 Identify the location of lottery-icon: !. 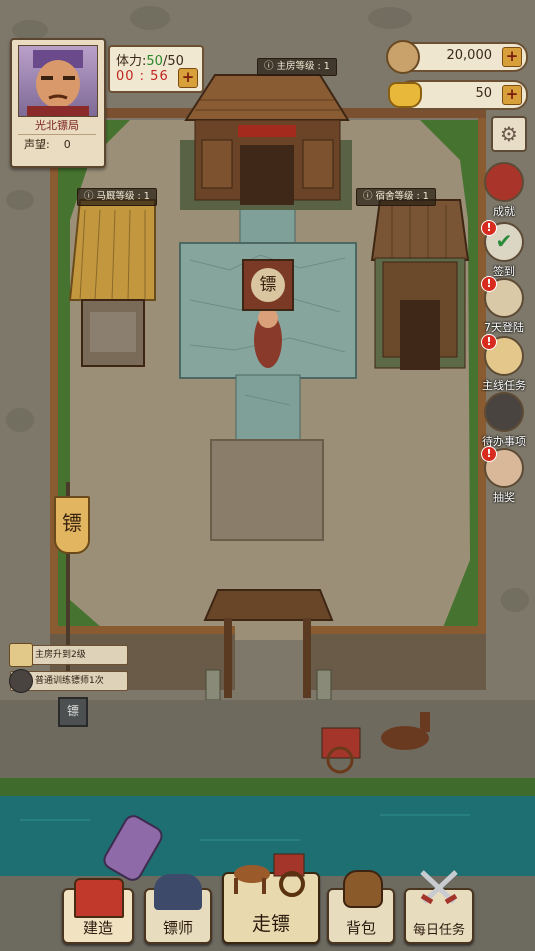
(502, 467).